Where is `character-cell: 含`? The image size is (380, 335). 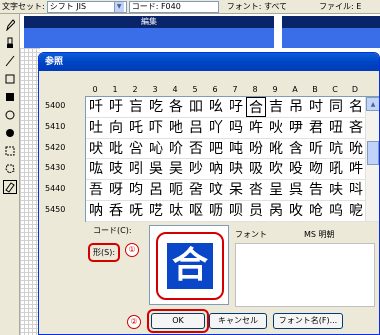
character-cell: 含 is located at coordinates (296, 149).